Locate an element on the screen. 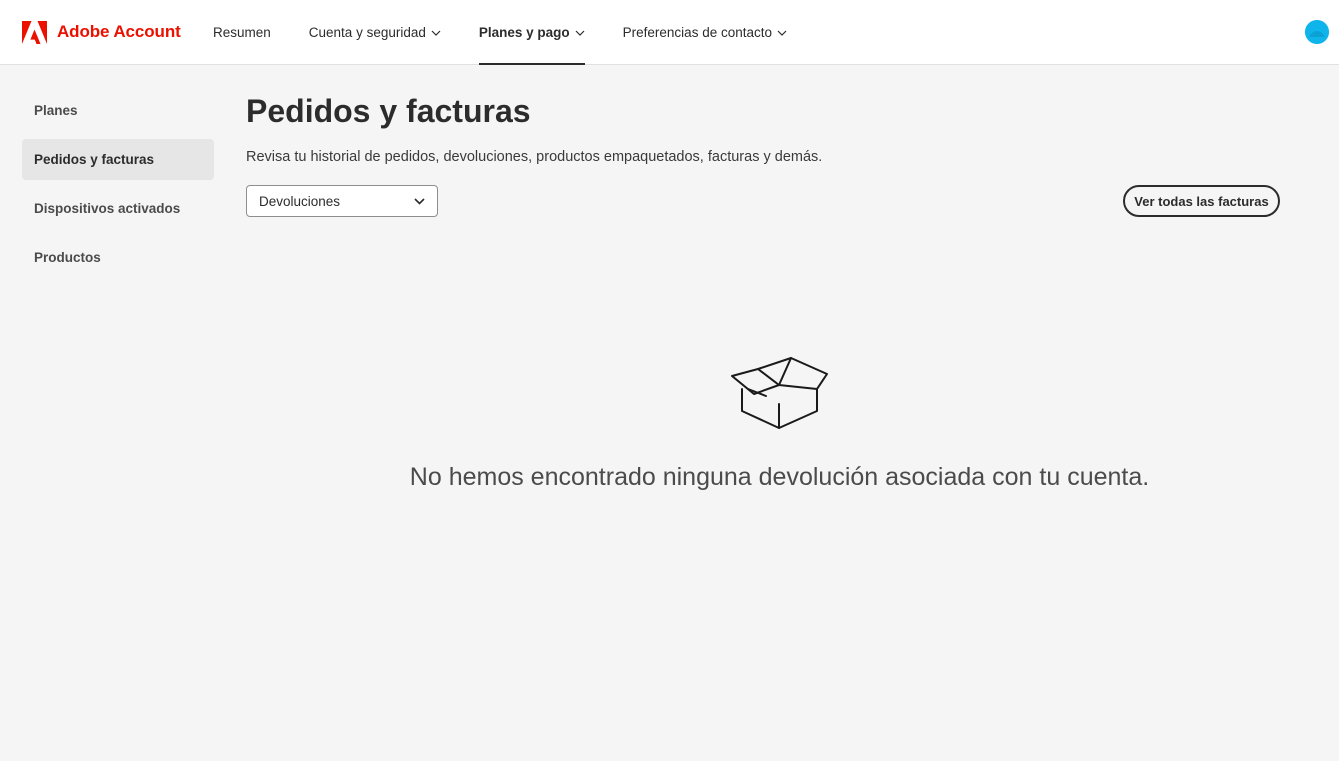  view-all-invoices-button: Ver todas las facturas is located at coordinates (1201, 201).